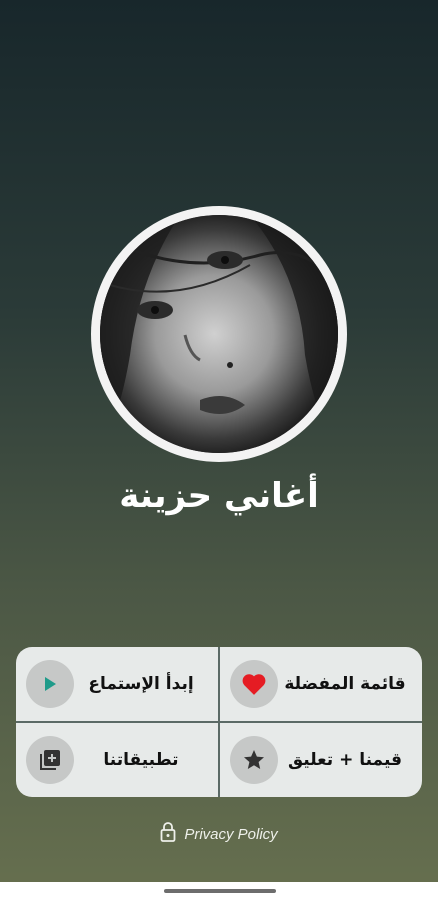  I want to click on system-navigation-bar, so click(219, 891).